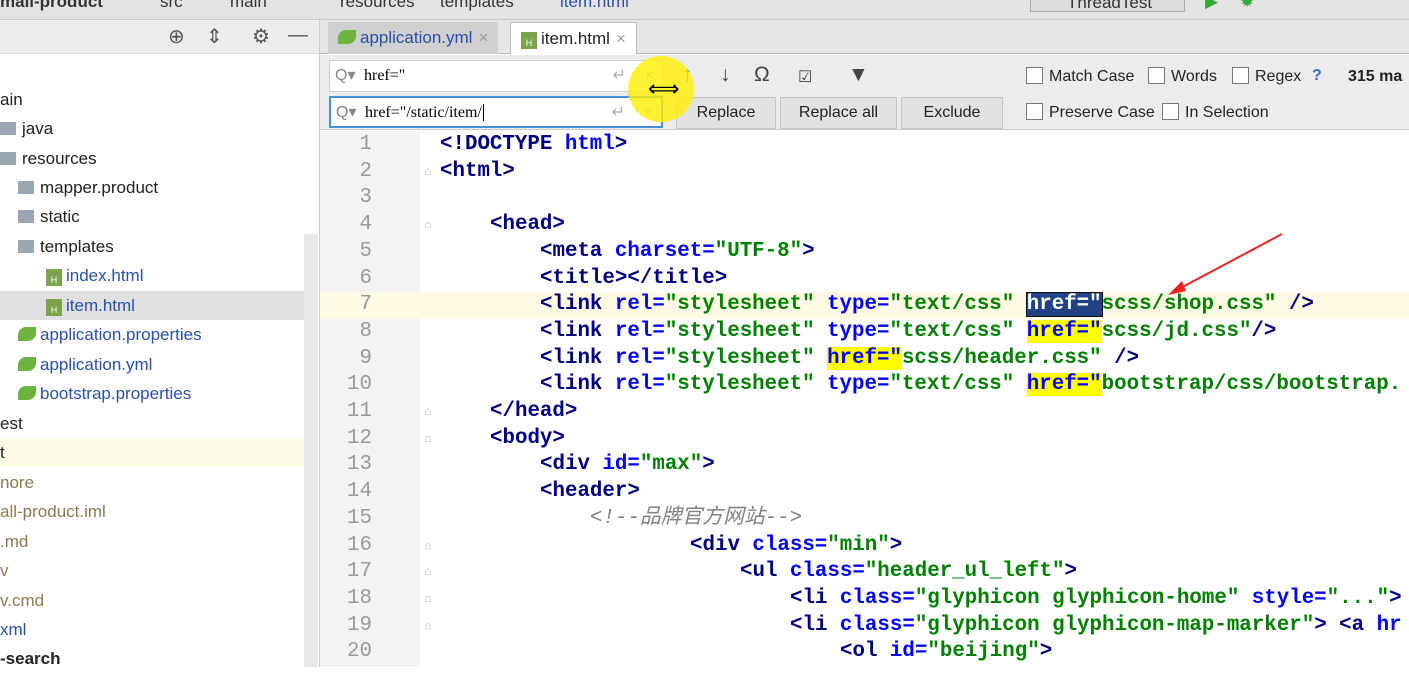  I want to click on regex-checkbox: Regex, so click(1266, 76).